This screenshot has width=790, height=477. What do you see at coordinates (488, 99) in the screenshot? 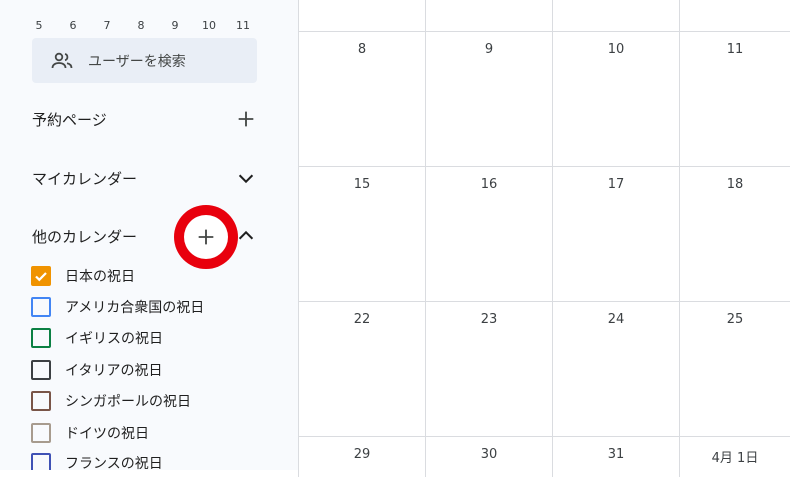
I see `day-cell: 9` at bounding box center [488, 99].